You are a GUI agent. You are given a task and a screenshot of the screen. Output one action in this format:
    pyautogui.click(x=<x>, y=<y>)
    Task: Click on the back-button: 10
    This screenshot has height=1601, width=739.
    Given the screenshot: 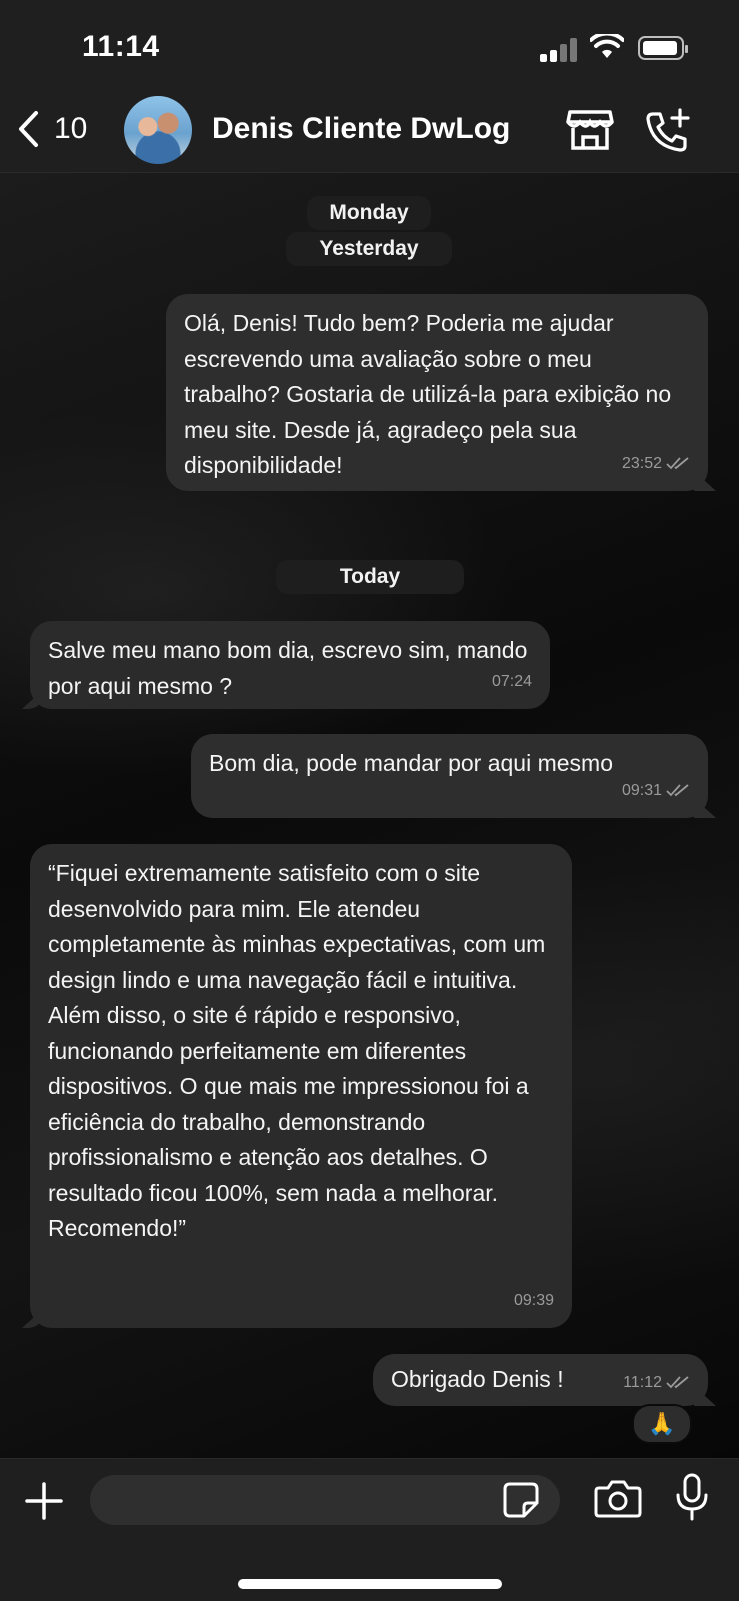 What is the action you would take?
    pyautogui.click(x=51, y=129)
    